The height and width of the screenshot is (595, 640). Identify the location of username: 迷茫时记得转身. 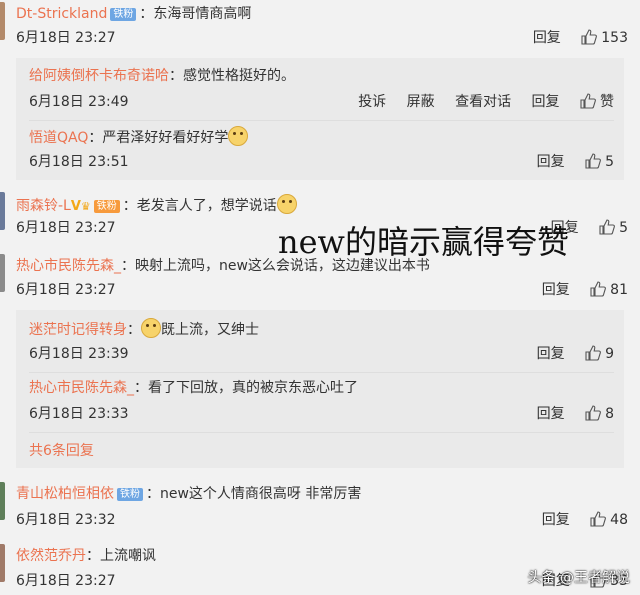
(78, 330).